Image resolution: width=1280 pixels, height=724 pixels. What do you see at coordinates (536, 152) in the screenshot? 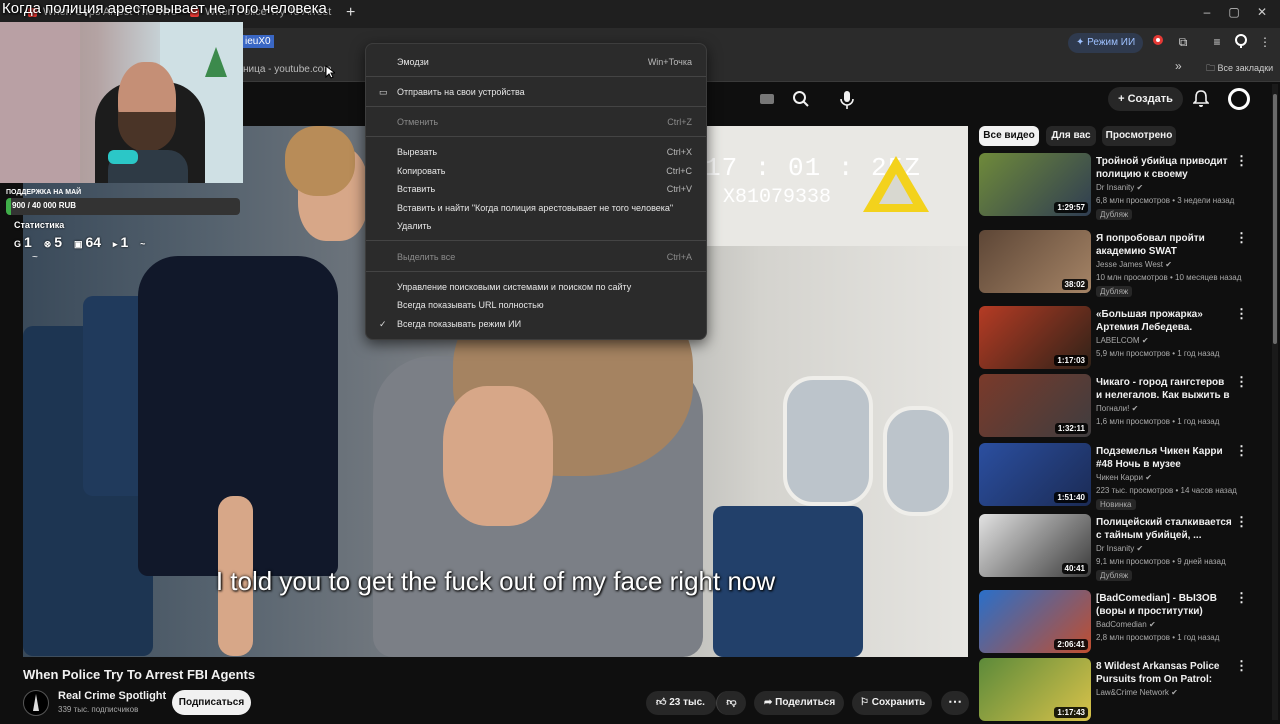
I see `context-menu-item: Вырезать Ctrl+X` at bounding box center [536, 152].